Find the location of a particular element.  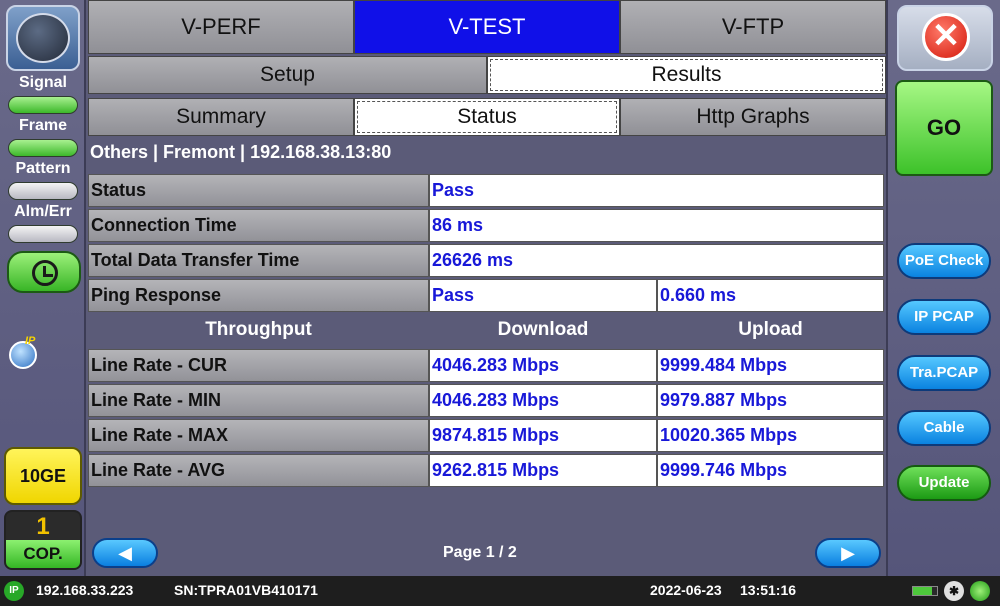

close-icon: ✕ is located at coordinates (946, 37).